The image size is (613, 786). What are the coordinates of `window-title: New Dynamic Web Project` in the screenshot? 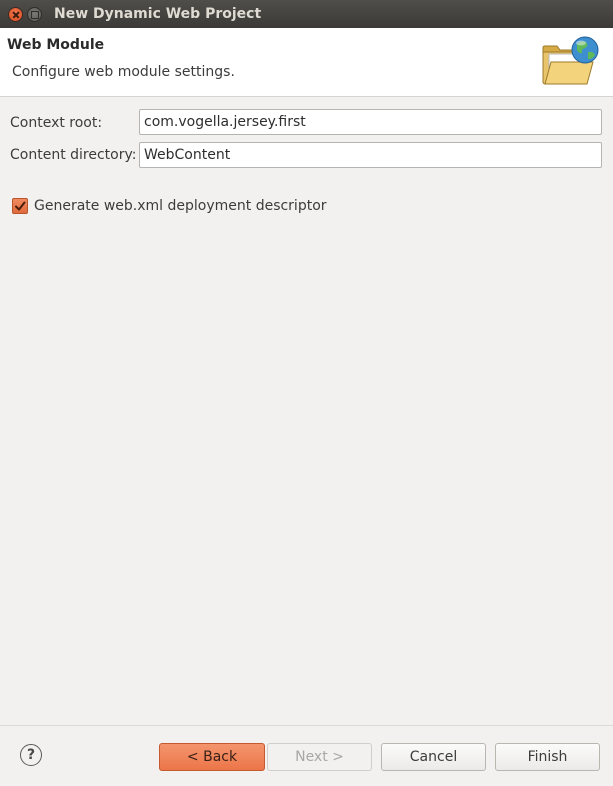 It's located at (158, 14).